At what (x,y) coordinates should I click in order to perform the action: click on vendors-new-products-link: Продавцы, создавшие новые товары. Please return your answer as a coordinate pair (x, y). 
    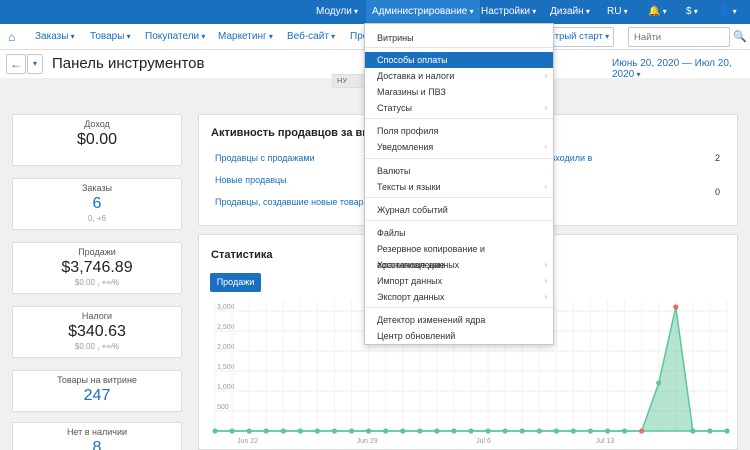
    Looking at the image, I should click on (292, 202).